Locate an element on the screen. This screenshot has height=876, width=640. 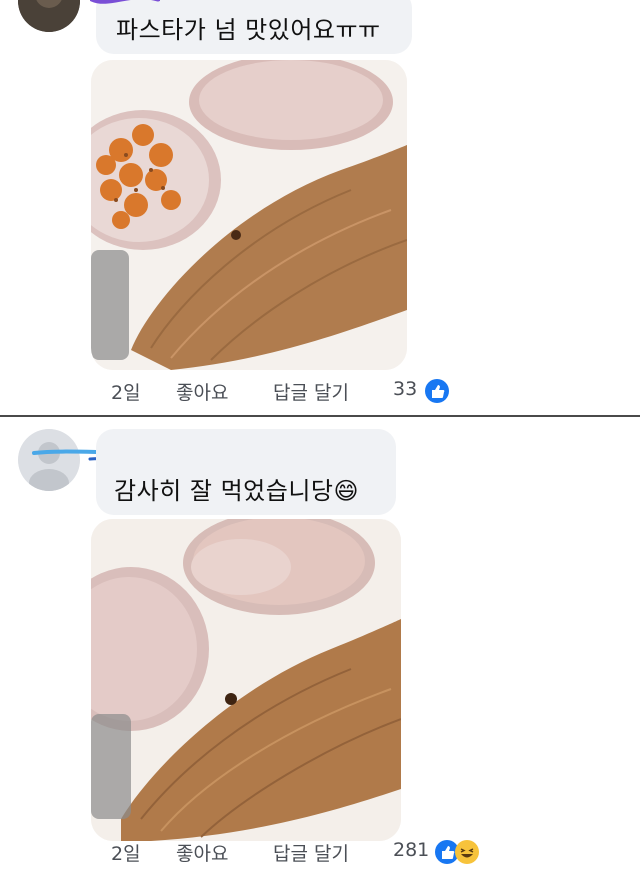
comment-bubble: 파스타가 넘 맛있어요ㅠㅠ is located at coordinates (251, 27).